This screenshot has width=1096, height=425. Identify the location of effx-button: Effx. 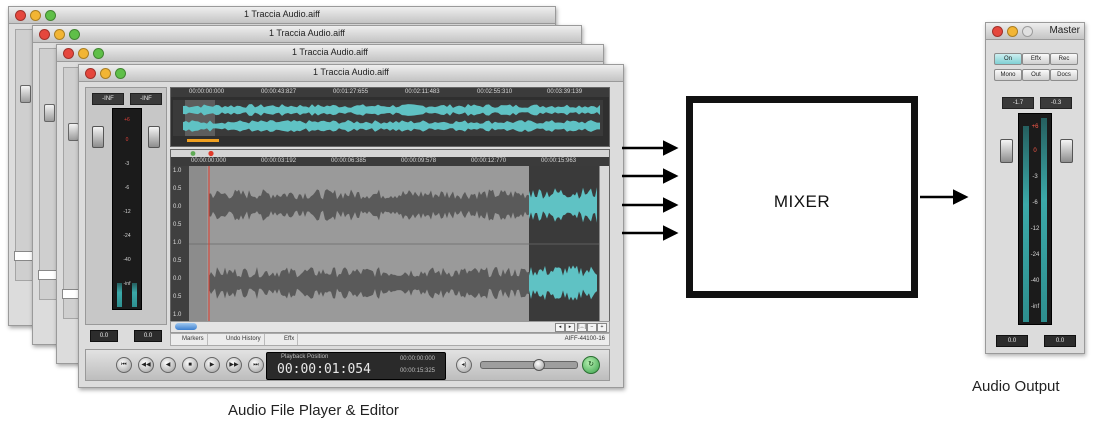
(1036, 59).